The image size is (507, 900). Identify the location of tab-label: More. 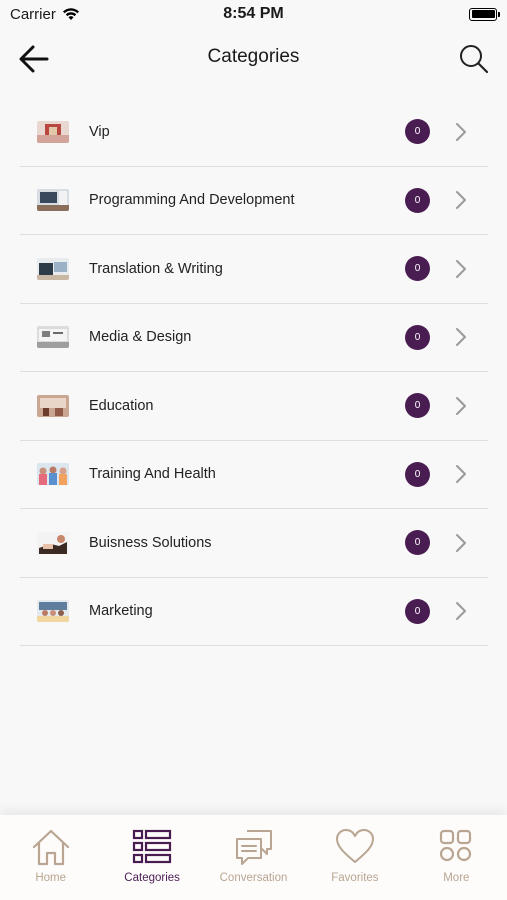
(456, 878).